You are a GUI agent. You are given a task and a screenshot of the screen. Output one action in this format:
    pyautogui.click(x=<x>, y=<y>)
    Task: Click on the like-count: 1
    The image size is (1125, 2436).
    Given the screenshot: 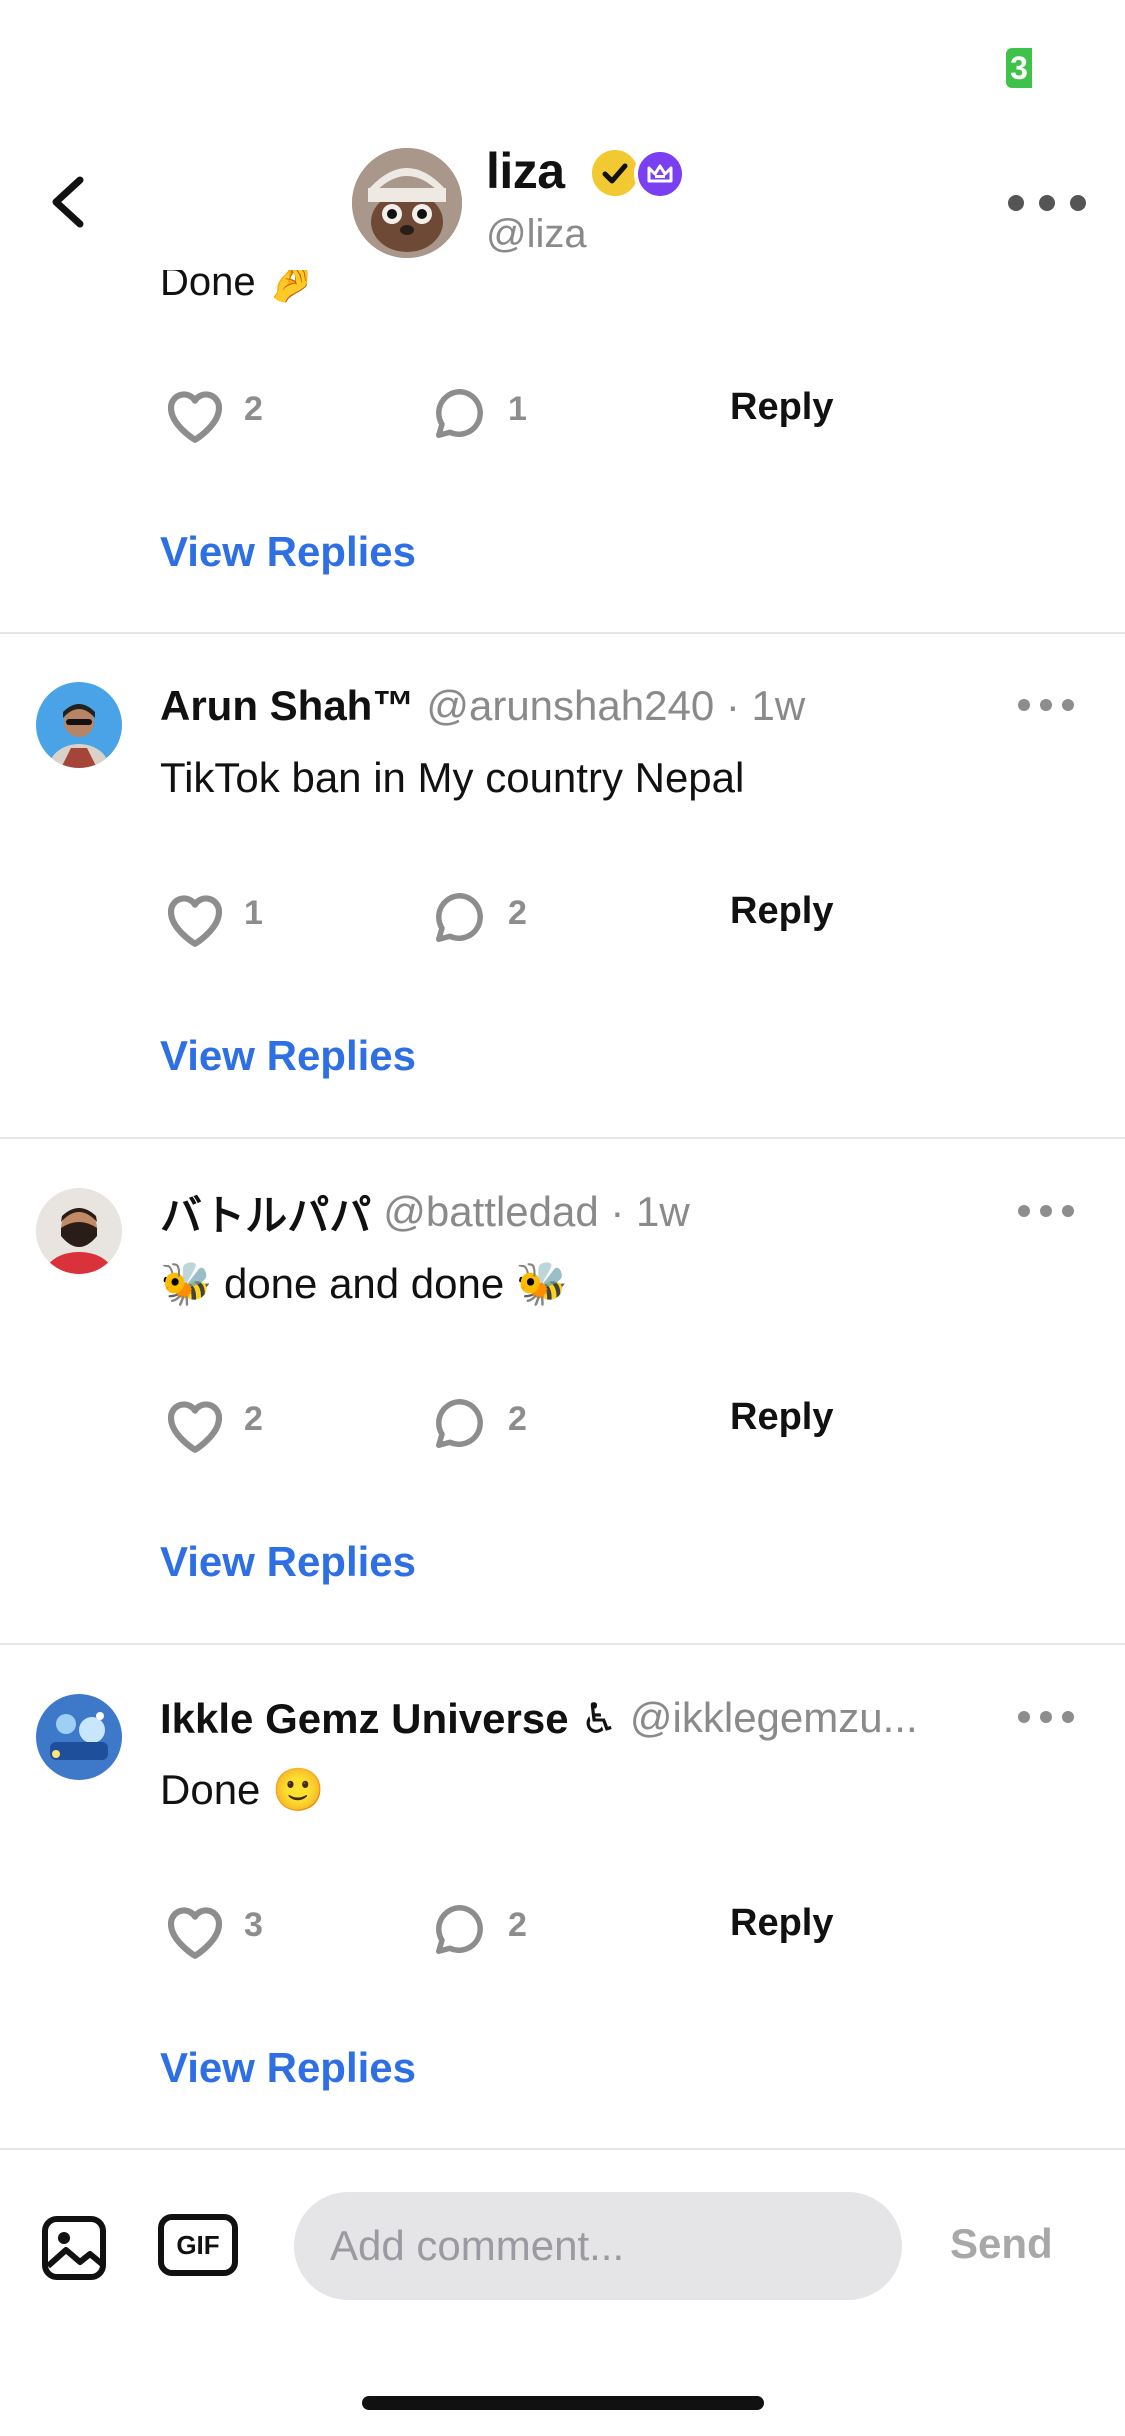 What is the action you would take?
    pyautogui.click(x=253, y=913)
    